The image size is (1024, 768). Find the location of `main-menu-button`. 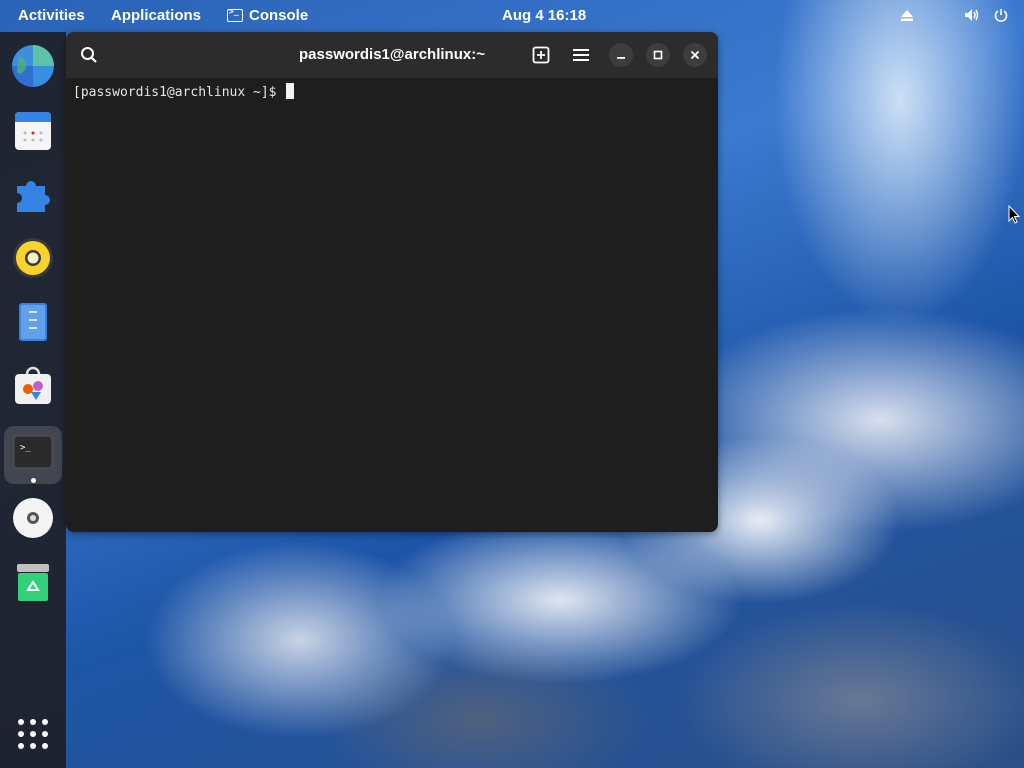

main-menu-button is located at coordinates (581, 55).